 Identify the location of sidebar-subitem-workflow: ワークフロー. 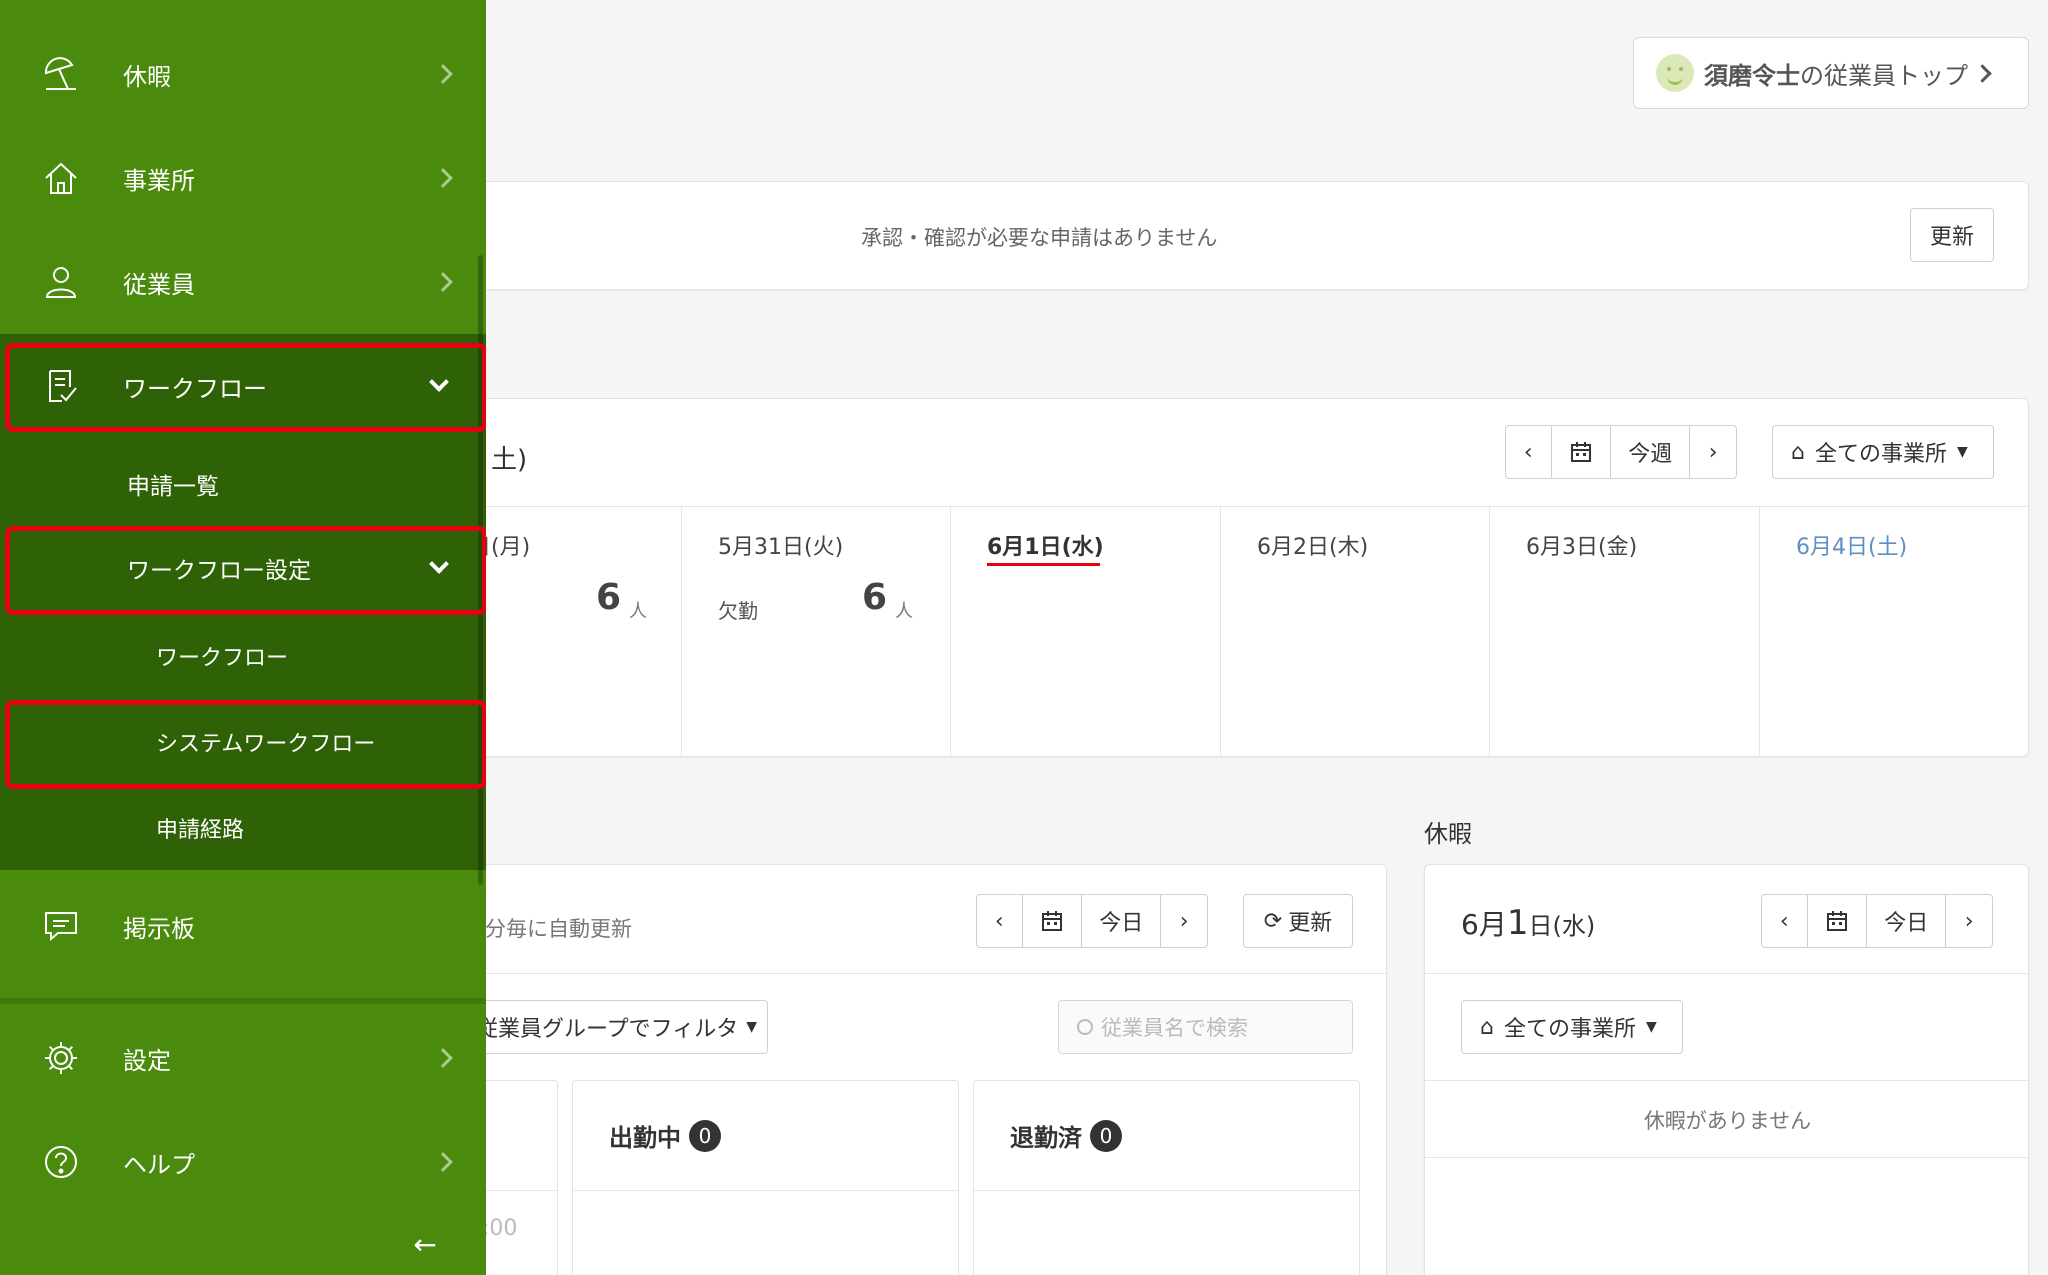
(243, 656).